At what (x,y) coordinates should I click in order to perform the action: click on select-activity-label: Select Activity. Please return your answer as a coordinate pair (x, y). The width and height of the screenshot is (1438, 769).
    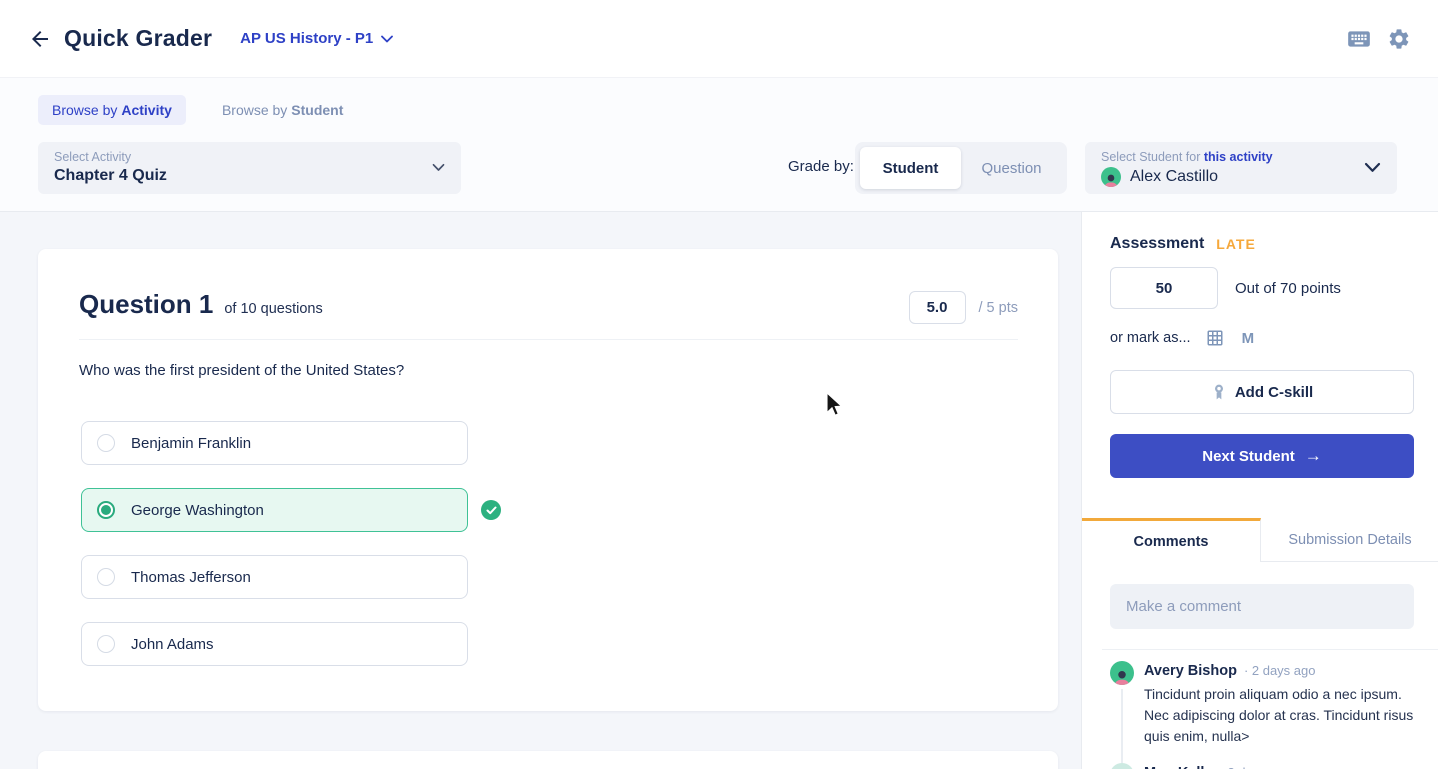
    Looking at the image, I should click on (93, 157).